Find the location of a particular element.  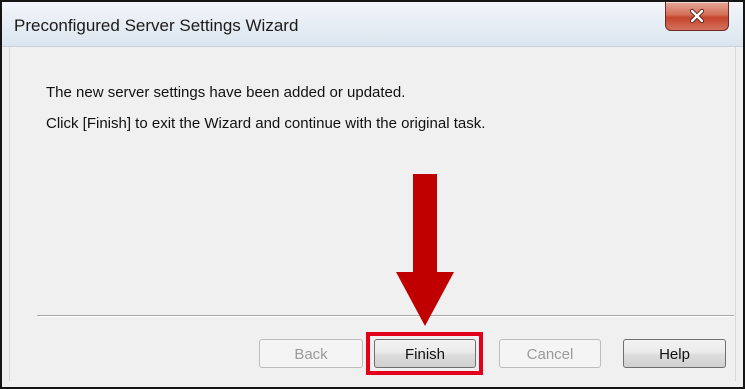

arrow-down-icon is located at coordinates (425, 252).